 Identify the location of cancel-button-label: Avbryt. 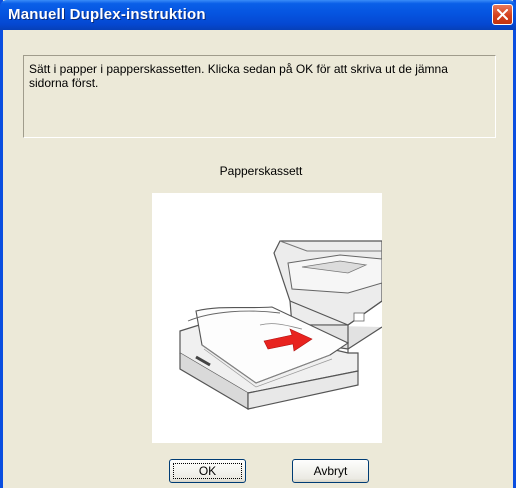
(330, 471).